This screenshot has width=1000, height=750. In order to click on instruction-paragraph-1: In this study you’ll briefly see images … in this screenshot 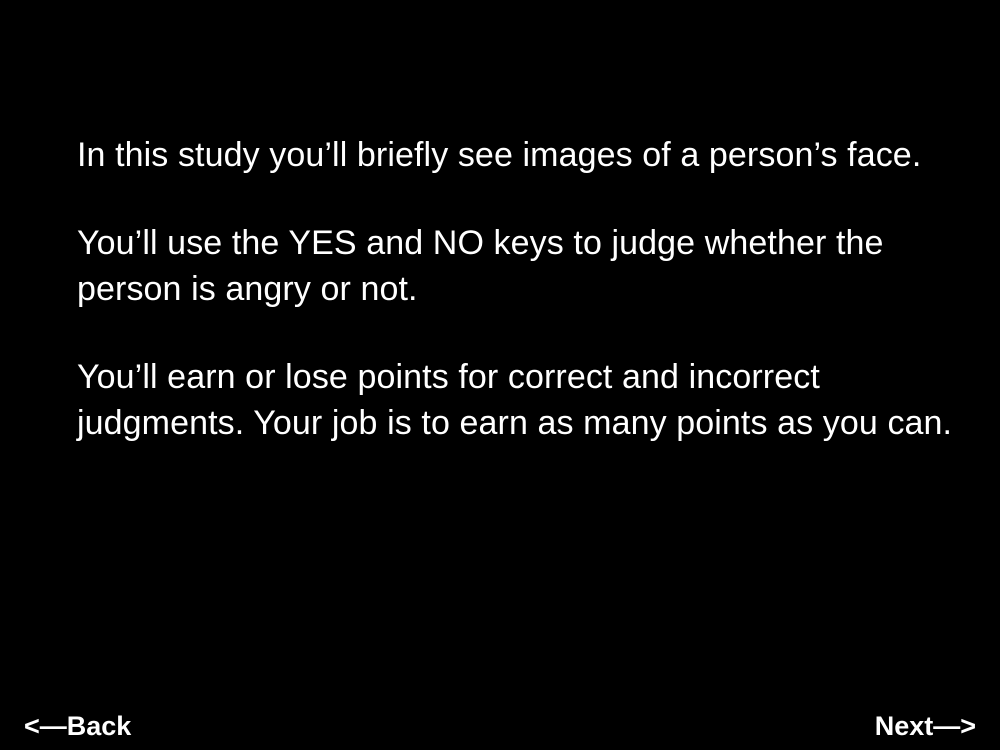, I will do `click(499, 155)`.